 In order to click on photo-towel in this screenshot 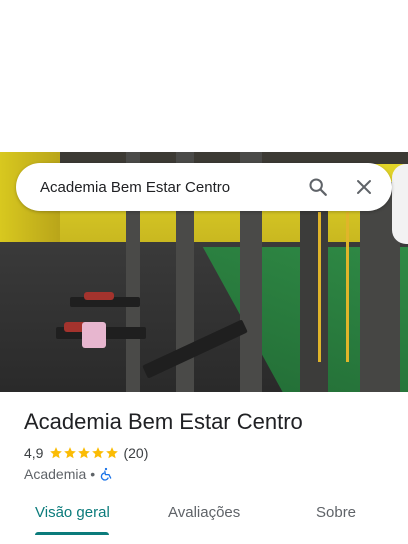, I will do `click(94, 335)`.